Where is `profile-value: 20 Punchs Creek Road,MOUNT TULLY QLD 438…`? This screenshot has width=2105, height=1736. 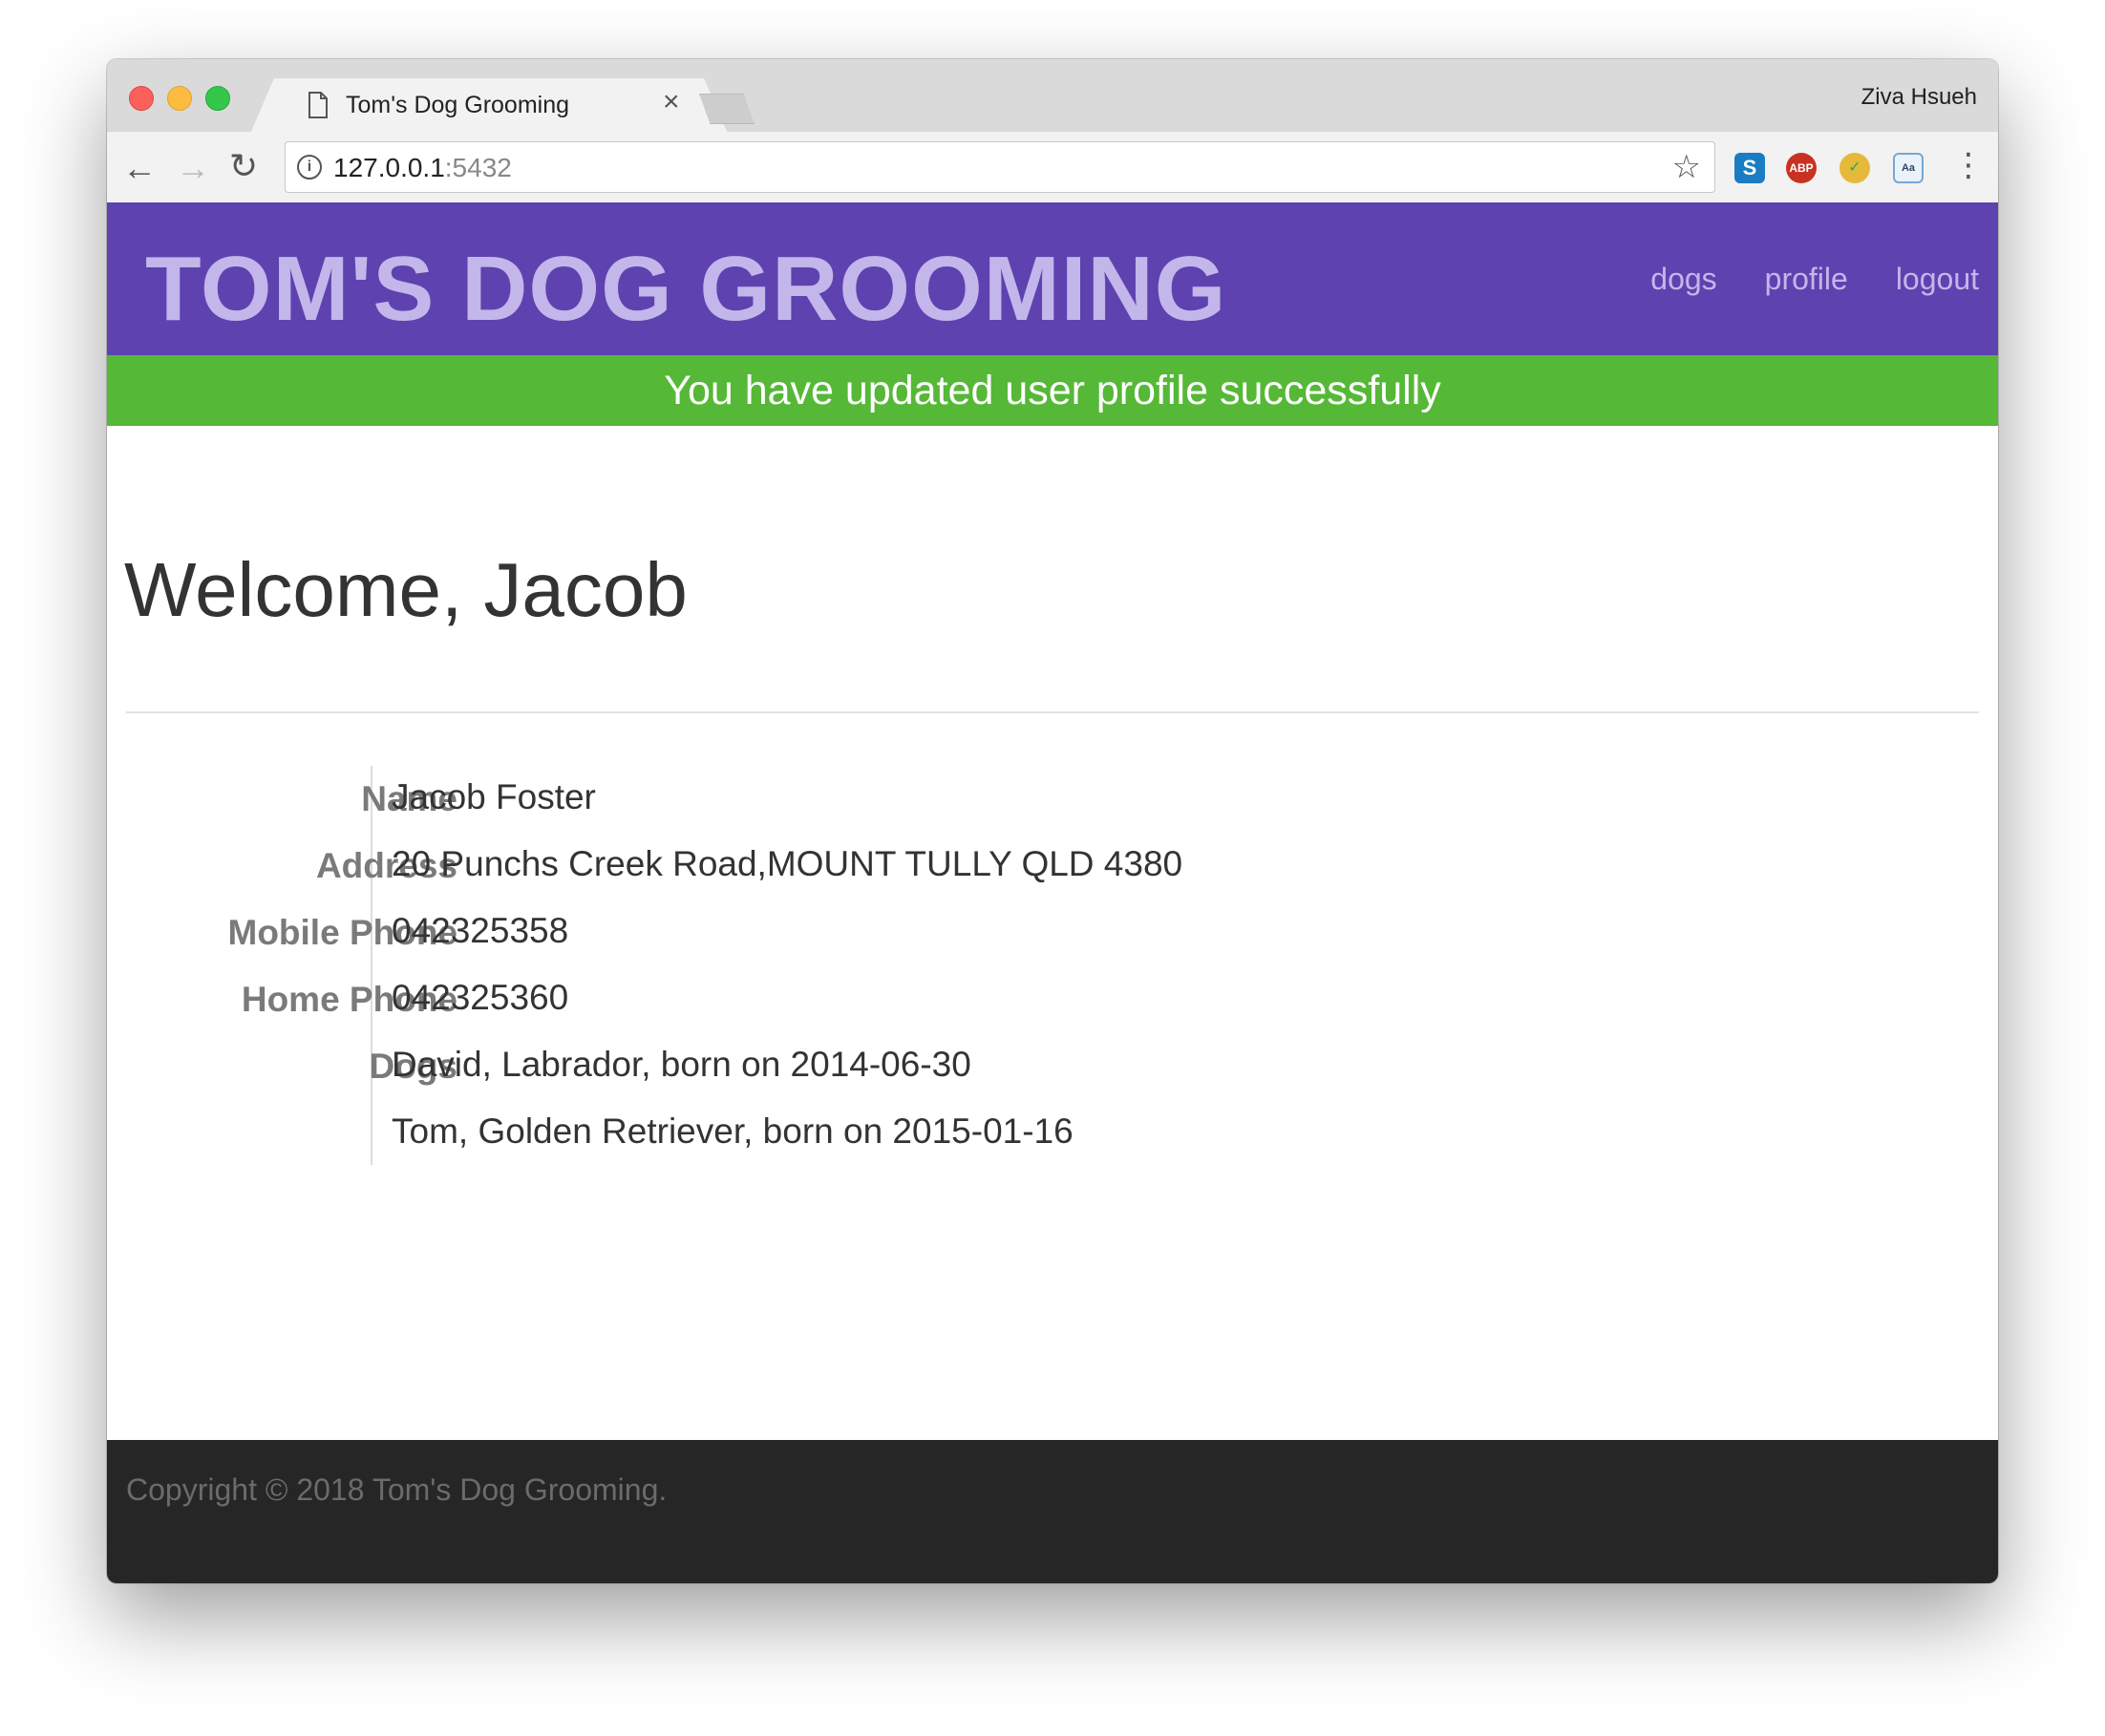 profile-value: 20 Punchs Creek Road,MOUNT TULLY QLD 438… is located at coordinates (787, 863).